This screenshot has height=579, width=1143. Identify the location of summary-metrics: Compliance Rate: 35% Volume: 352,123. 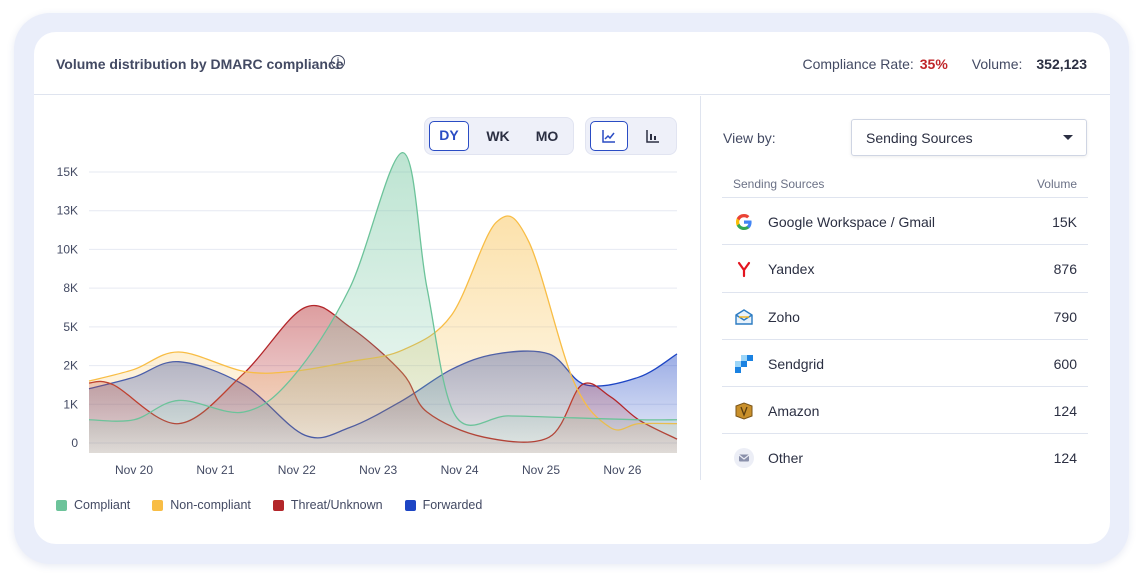
(944, 64).